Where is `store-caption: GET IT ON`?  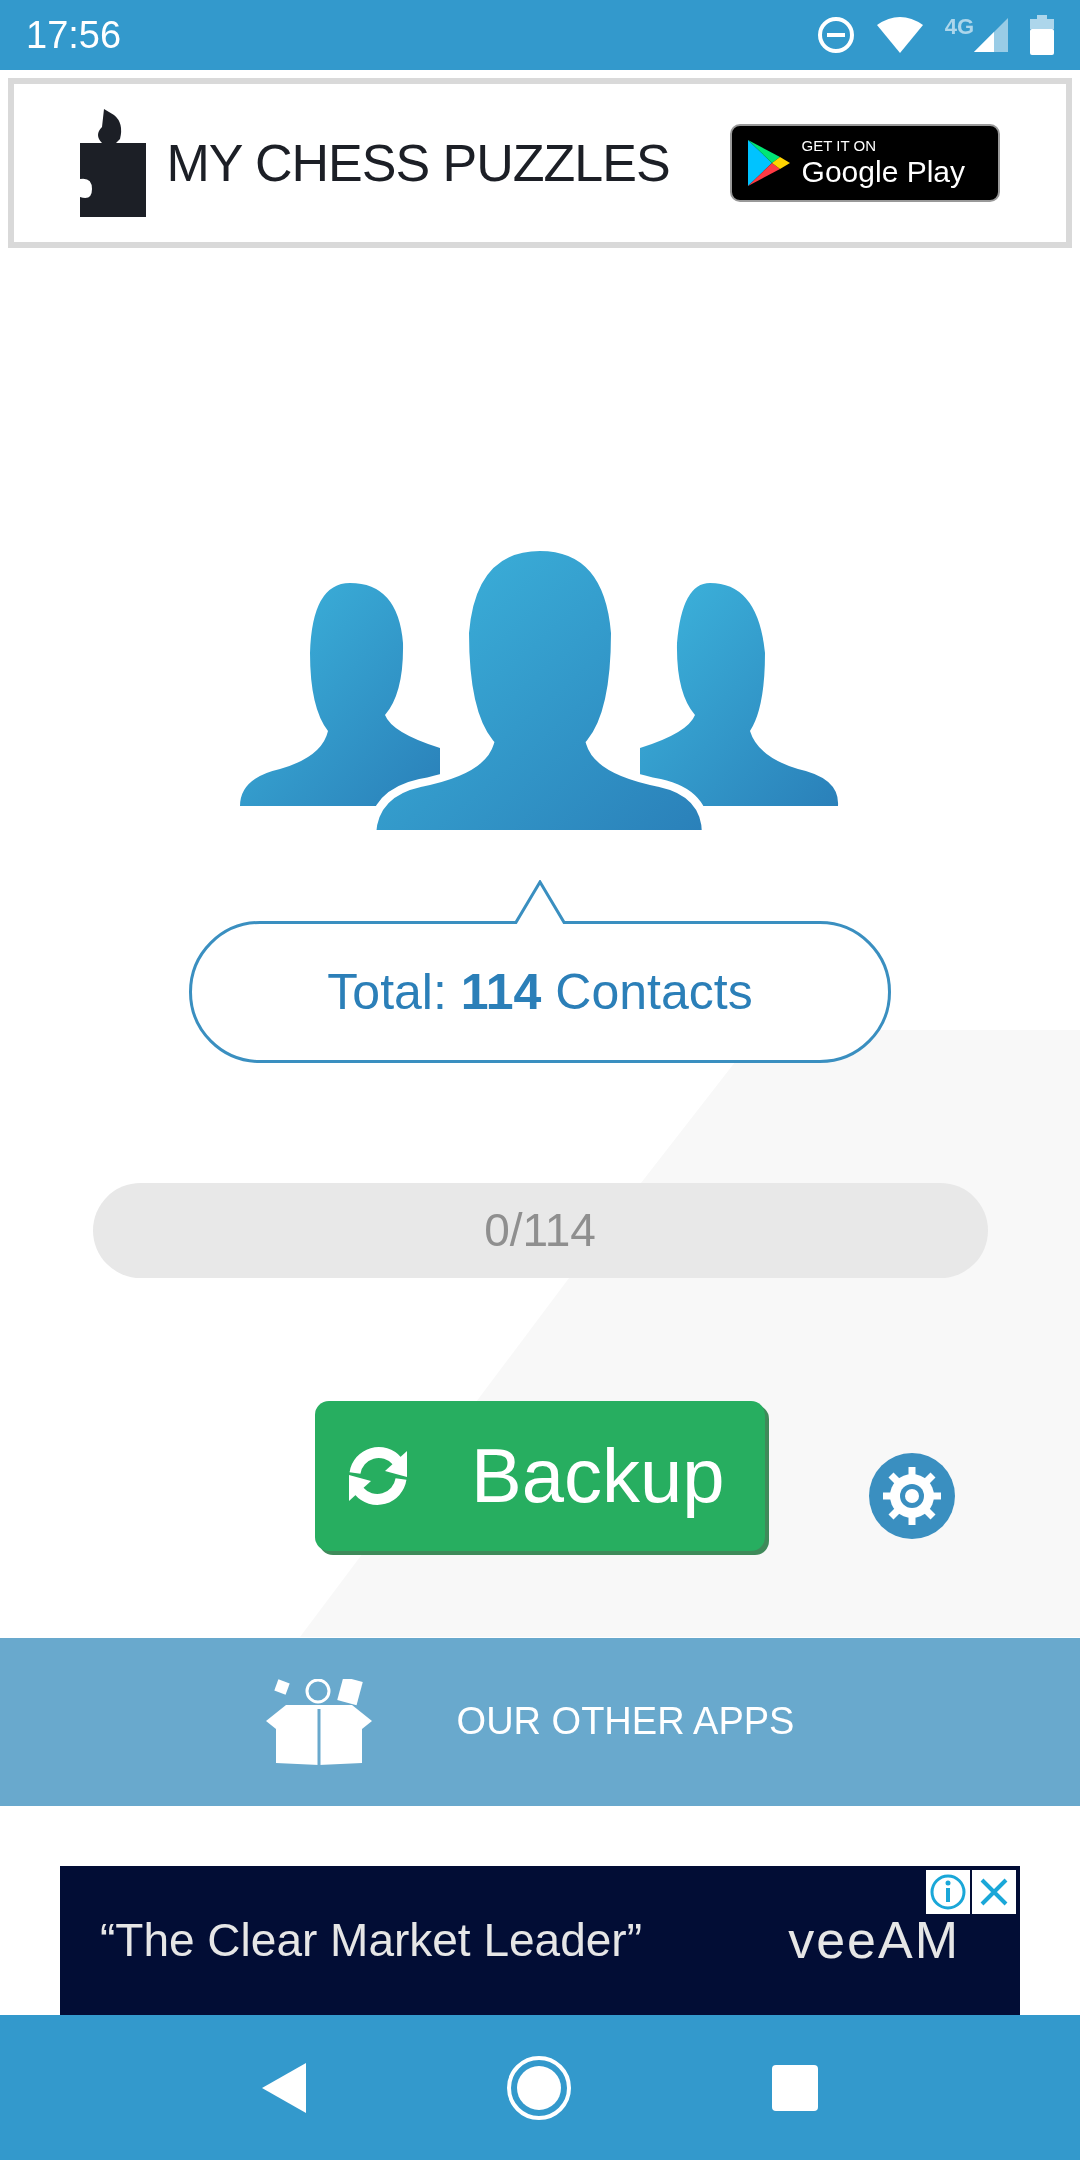 store-caption: GET IT ON is located at coordinates (839, 146).